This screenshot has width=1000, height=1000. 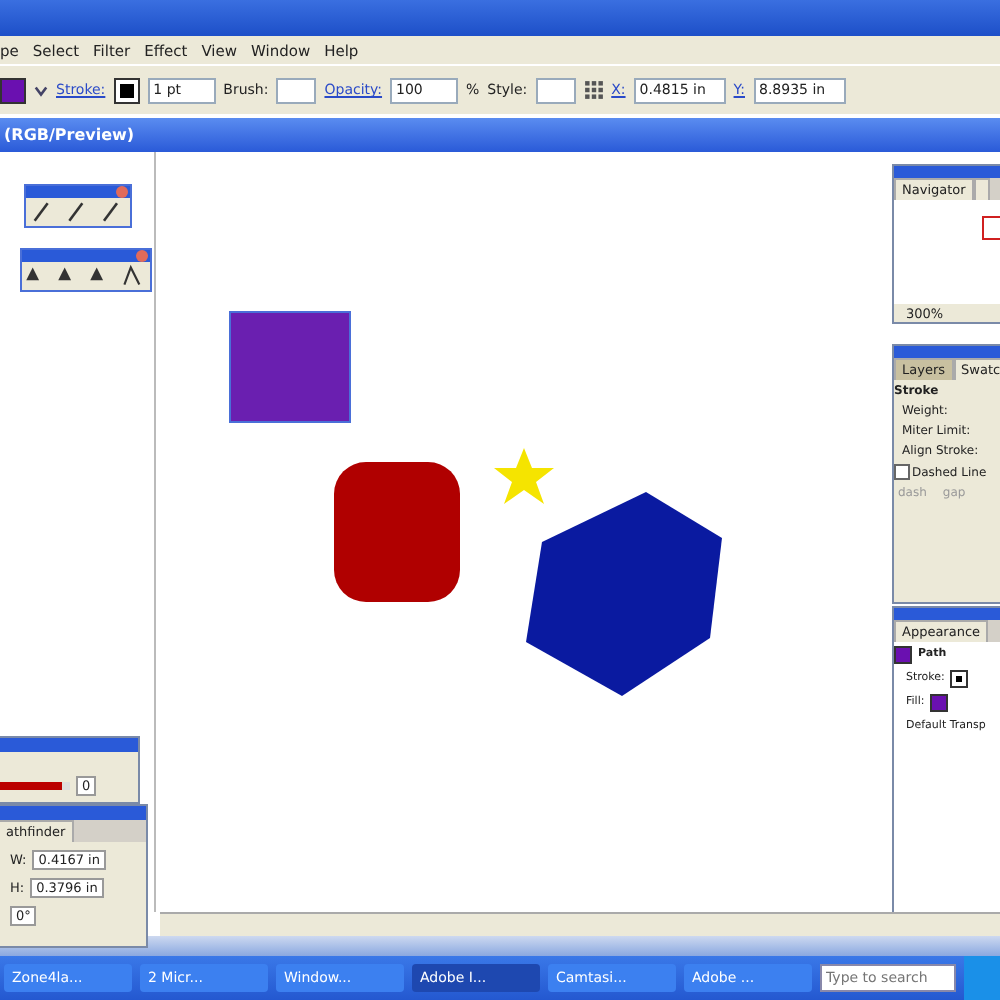 I want to click on view-box, so click(x=991, y=228).